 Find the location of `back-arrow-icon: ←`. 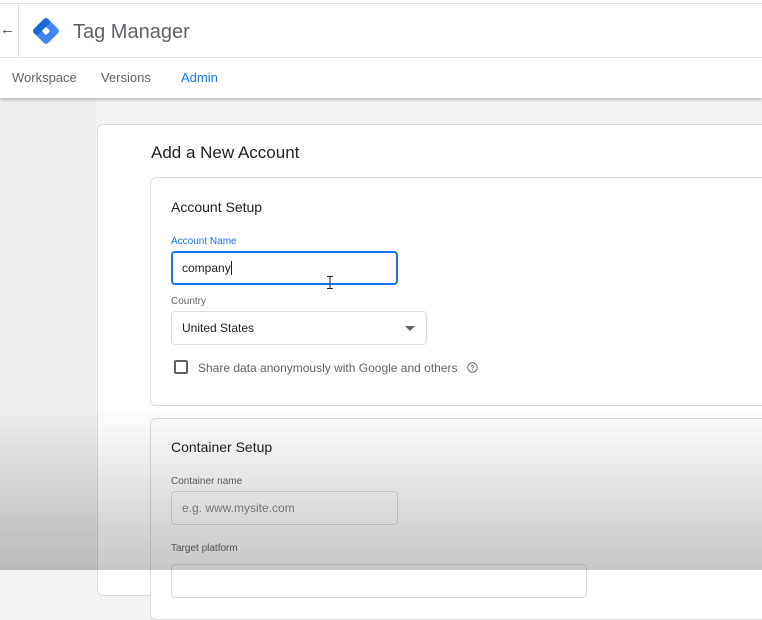

back-arrow-icon: ← is located at coordinates (7, 30).